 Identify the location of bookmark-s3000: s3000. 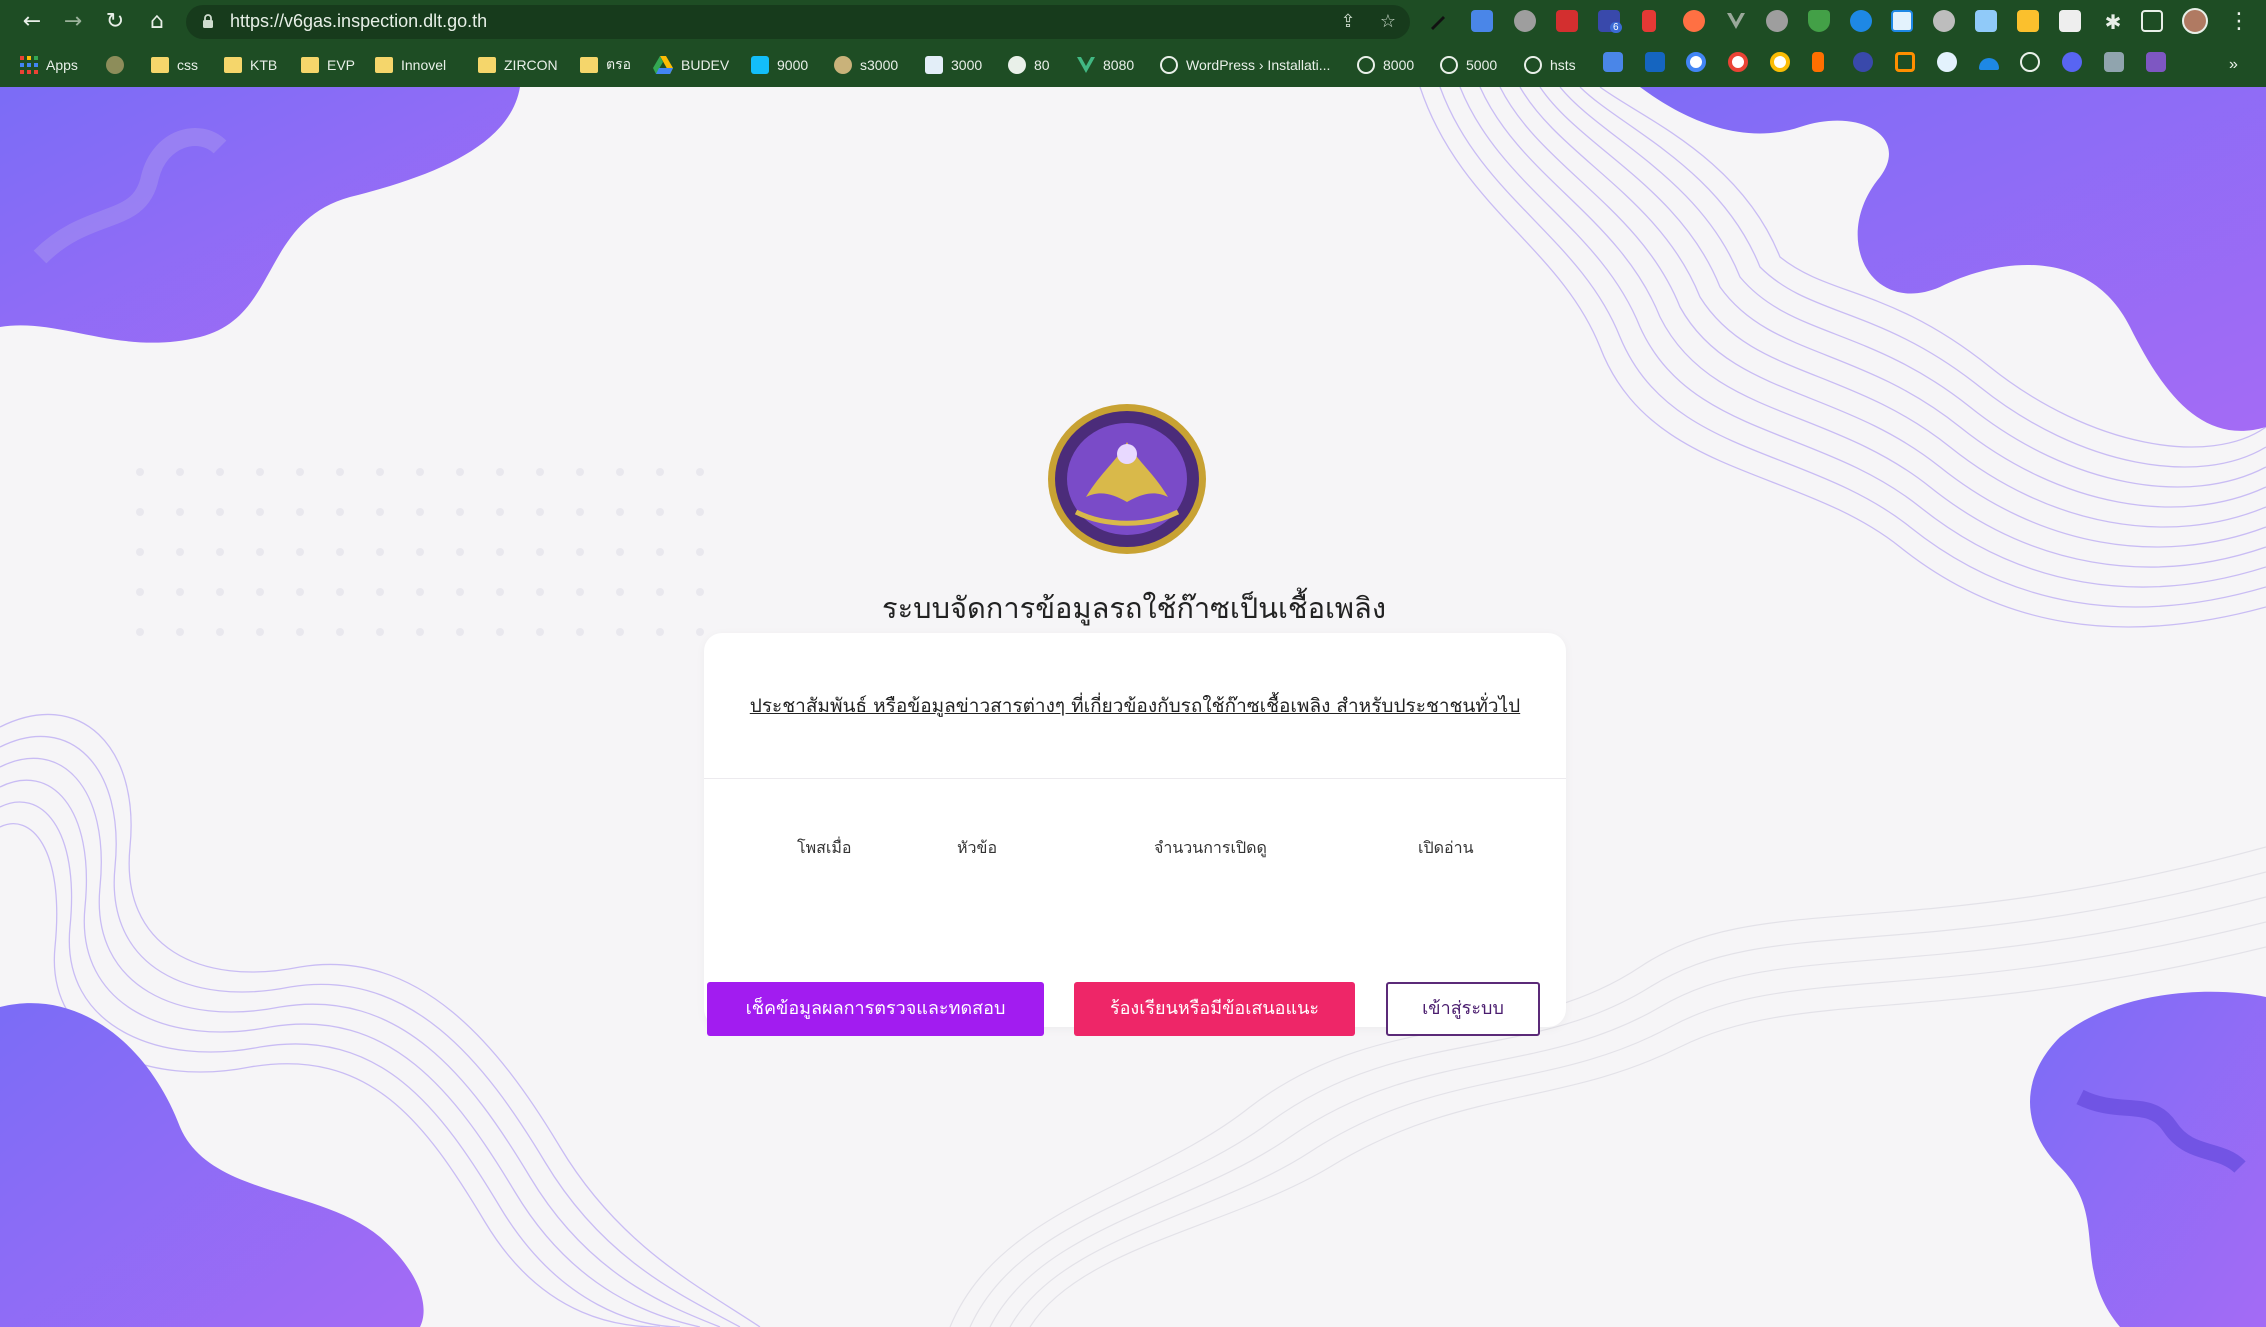
(866, 65).